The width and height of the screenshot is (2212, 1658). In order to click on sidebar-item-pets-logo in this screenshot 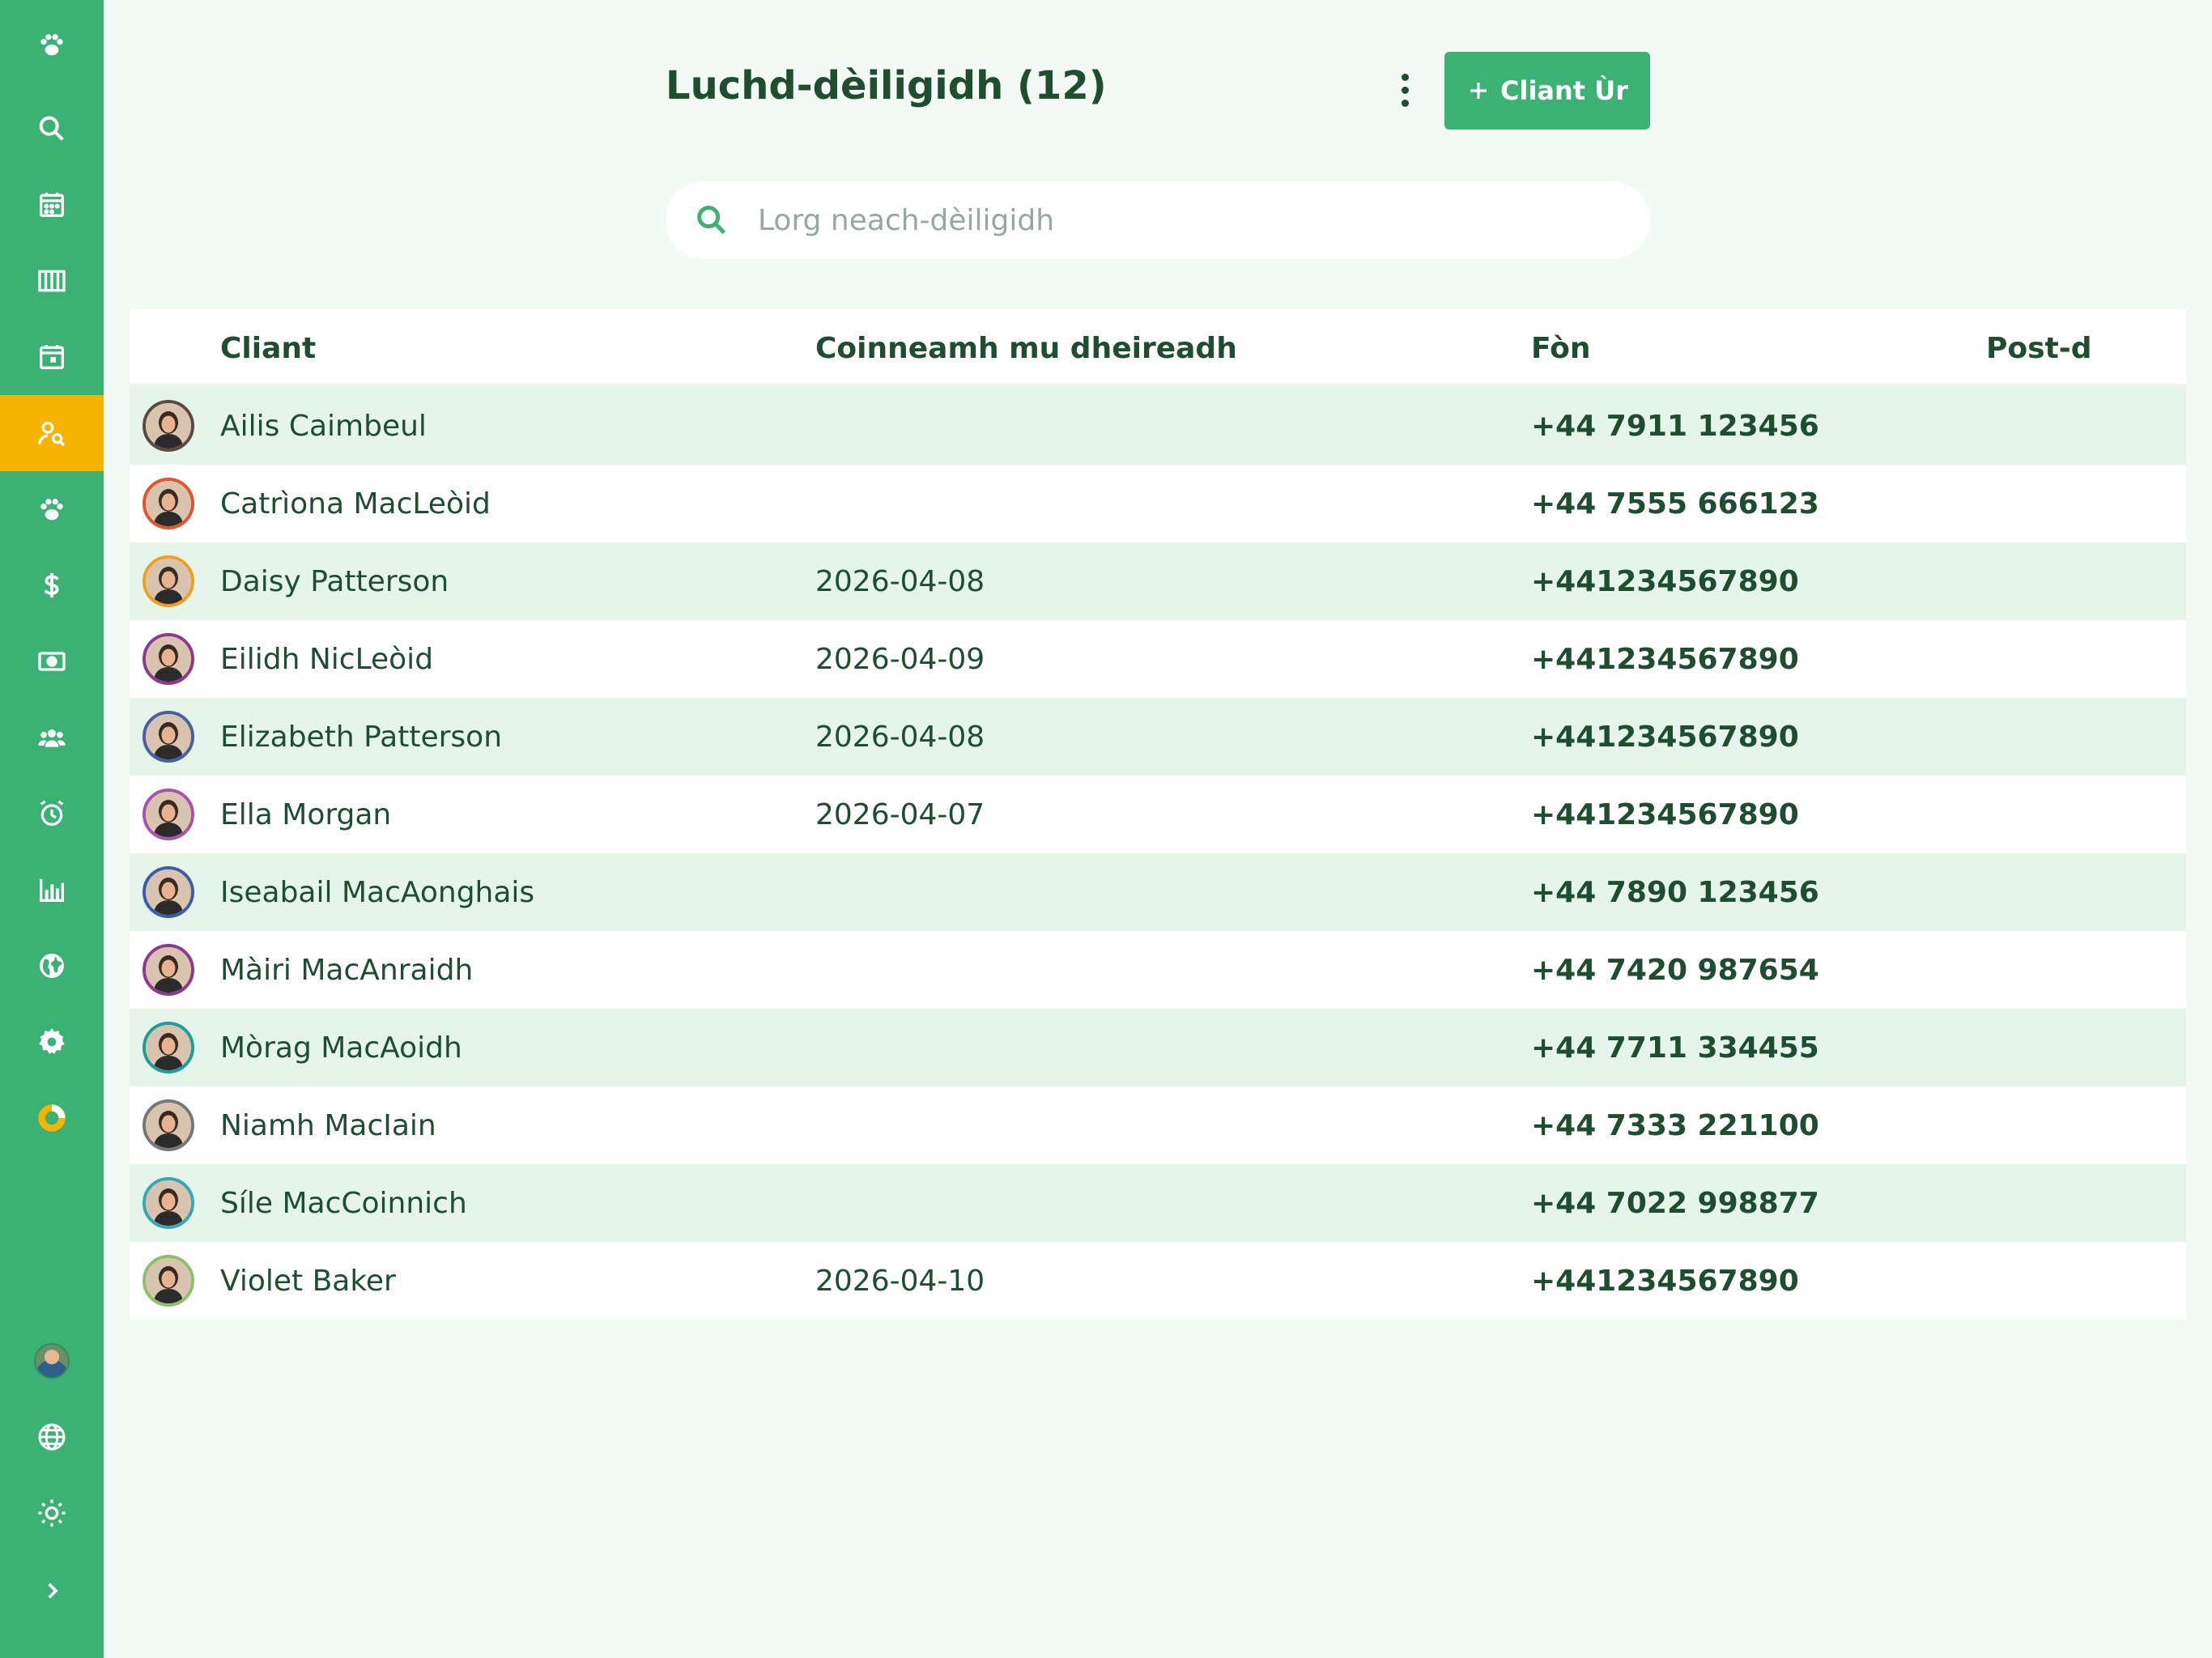, I will do `click(52, 44)`.